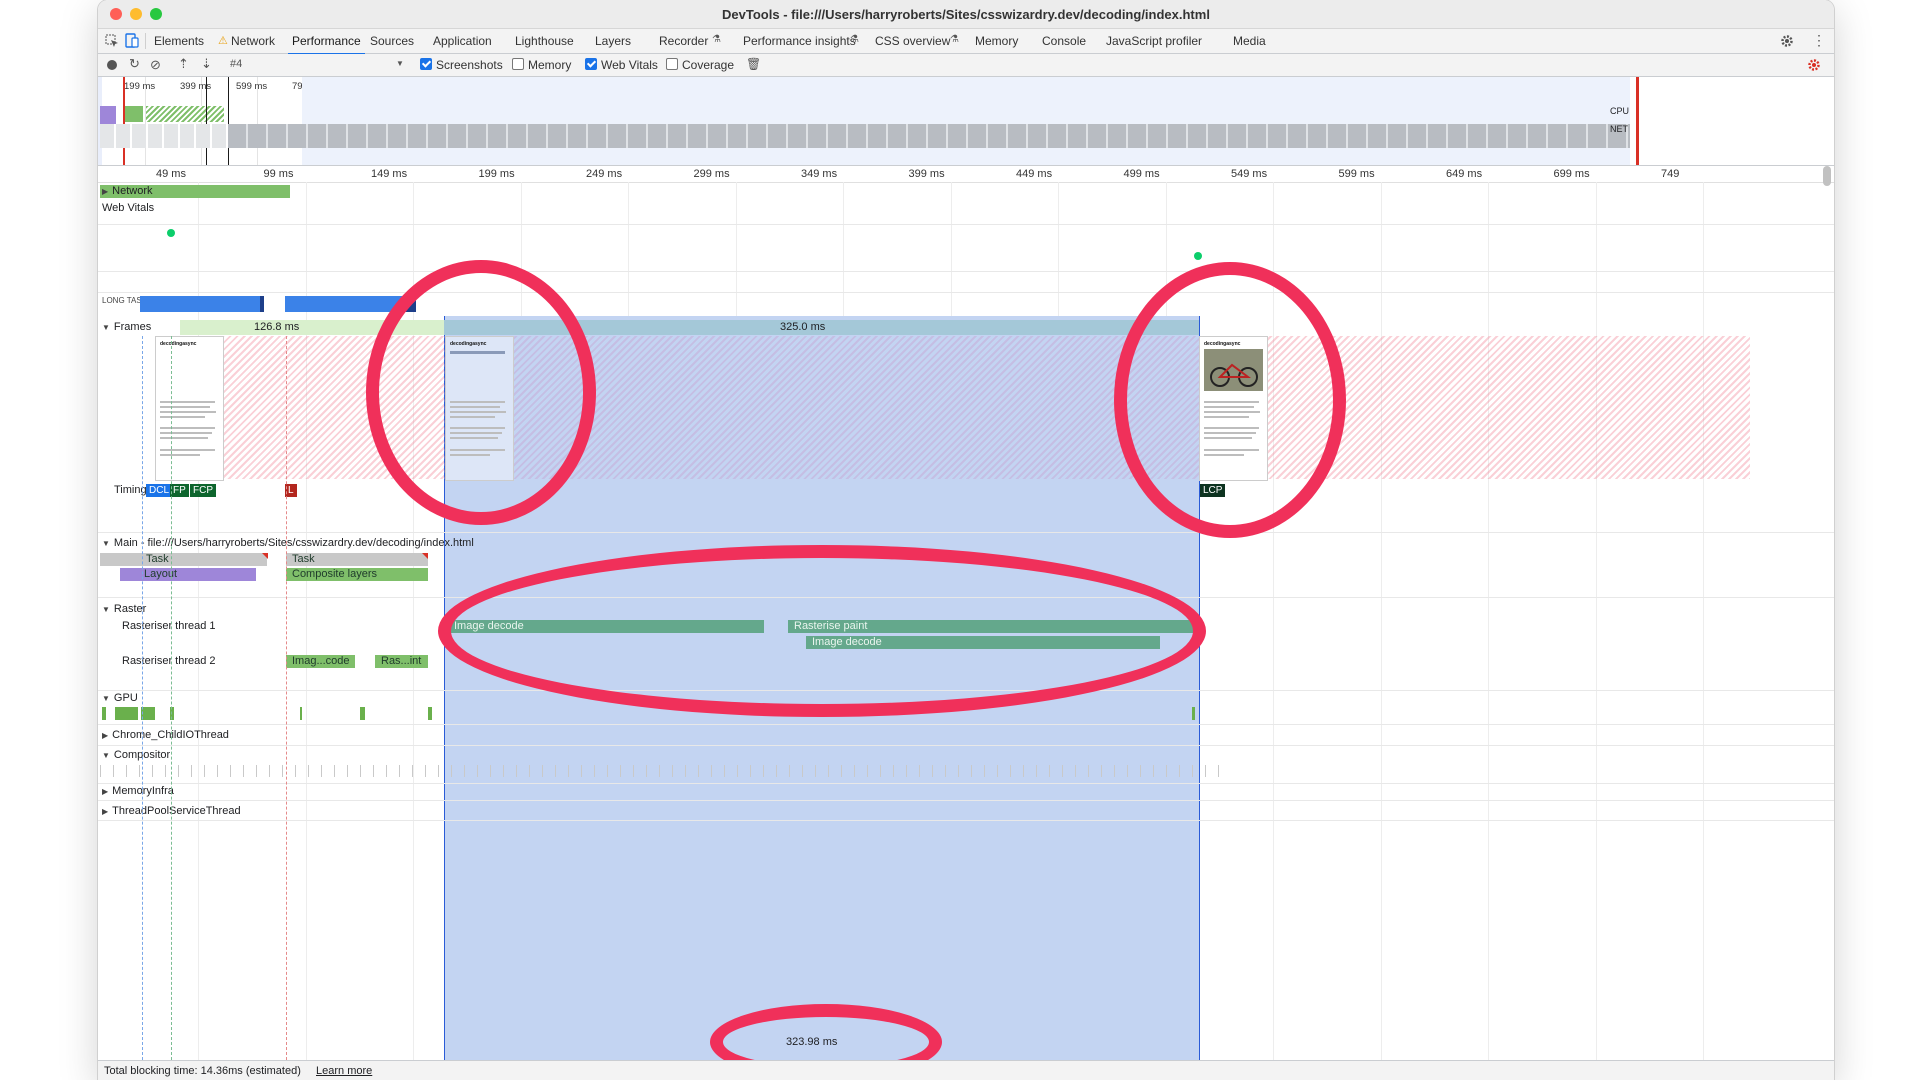 This screenshot has height=1080, width=1920. What do you see at coordinates (1064, 41) in the screenshot?
I see `tab-console: Console` at bounding box center [1064, 41].